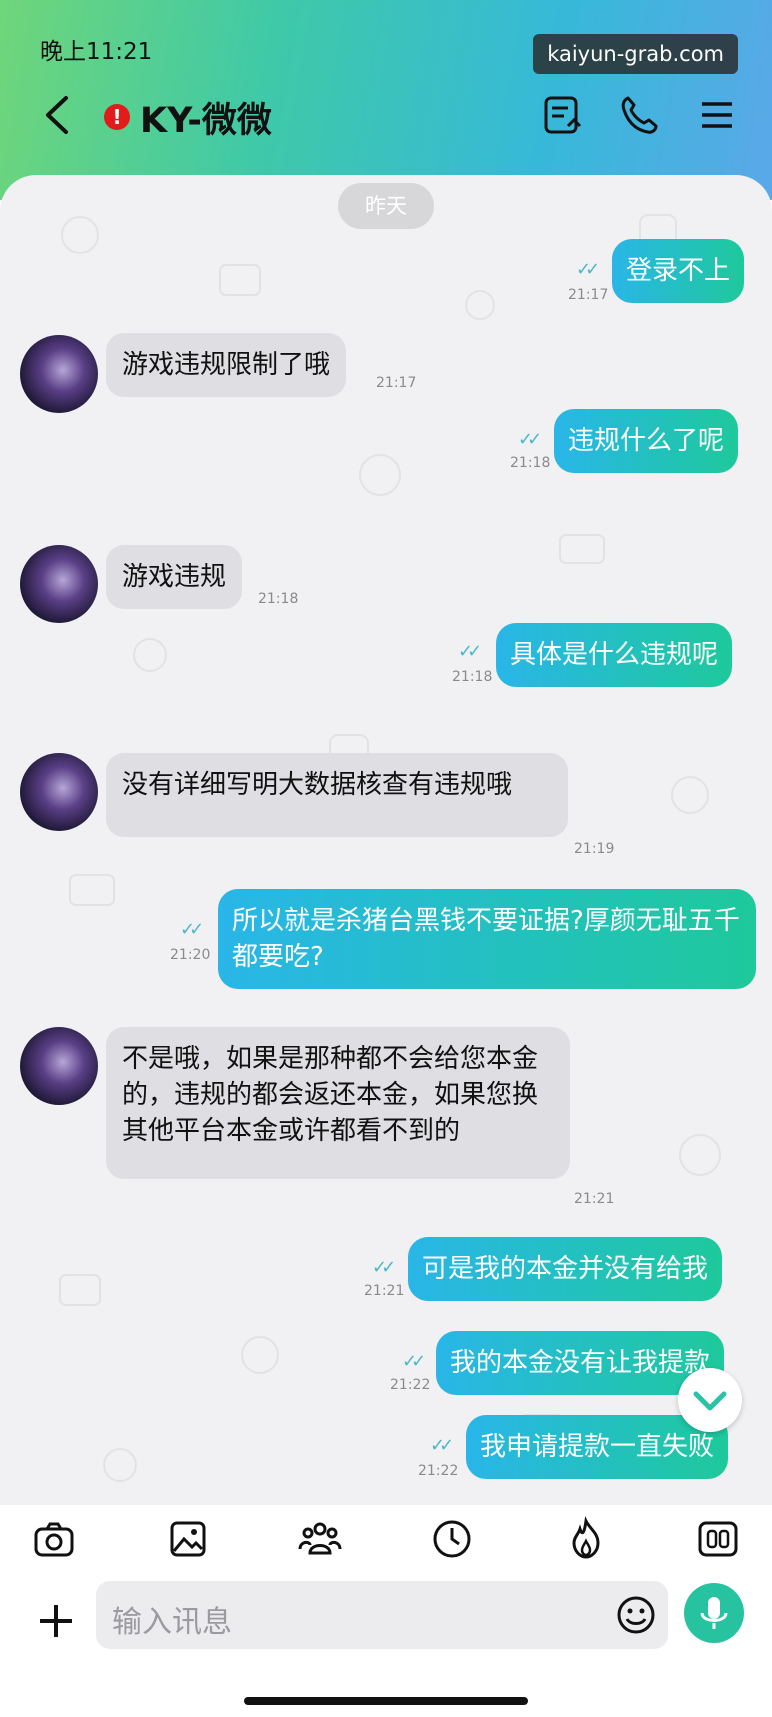  What do you see at coordinates (487, 939) in the screenshot?
I see `message-bubble-outgoing: 所以就是杀猪台黑钱不要证据?厚颜无耻五千都要吃?` at bounding box center [487, 939].